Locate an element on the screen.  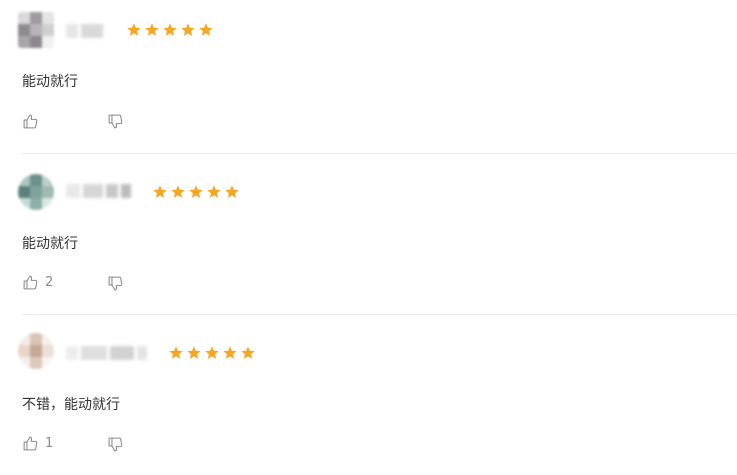
like-button: 1 is located at coordinates (37, 443).